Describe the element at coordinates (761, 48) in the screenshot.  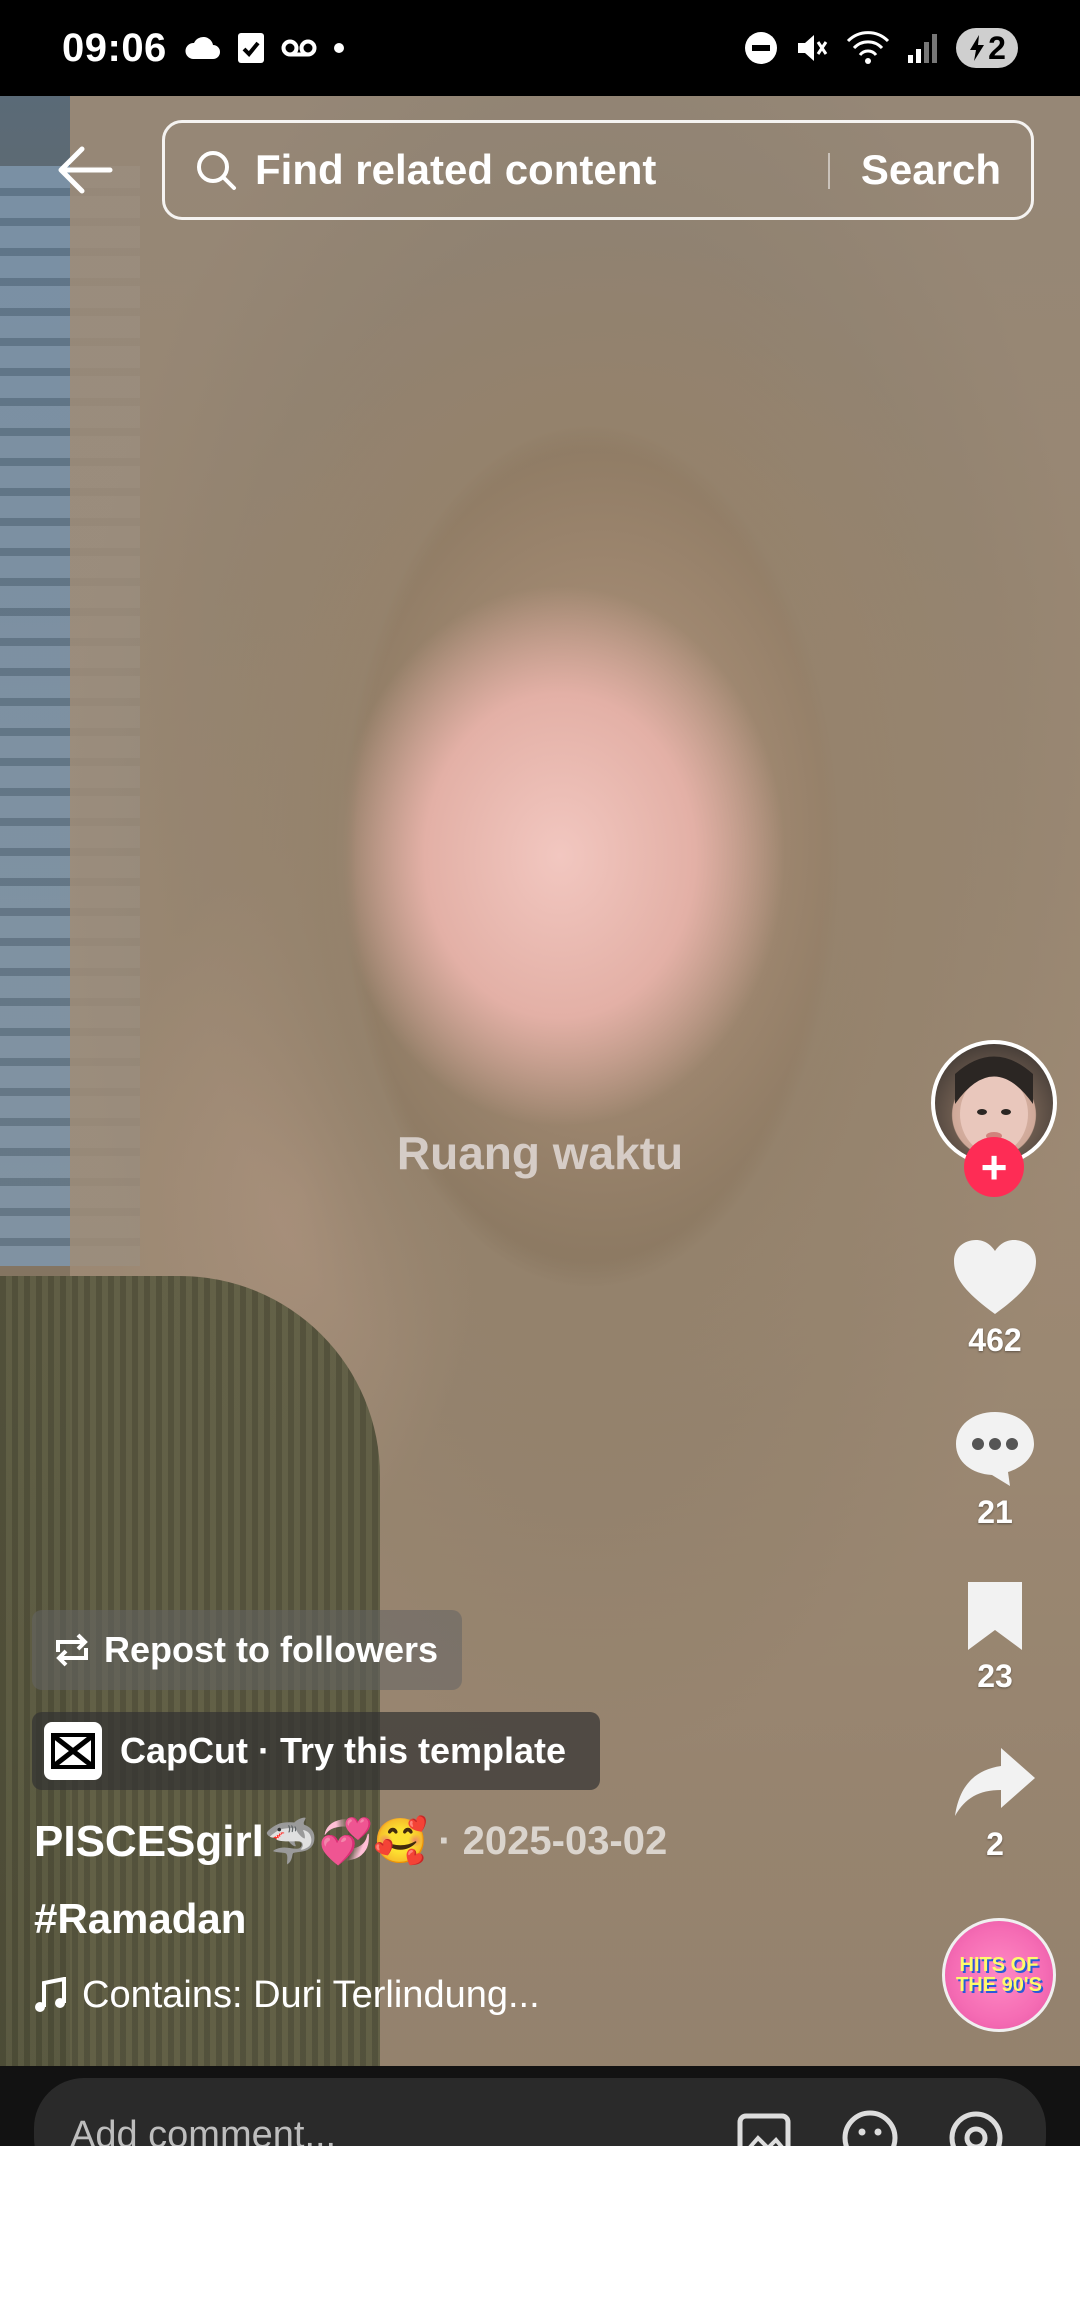
I see `dnd-icon` at that location.